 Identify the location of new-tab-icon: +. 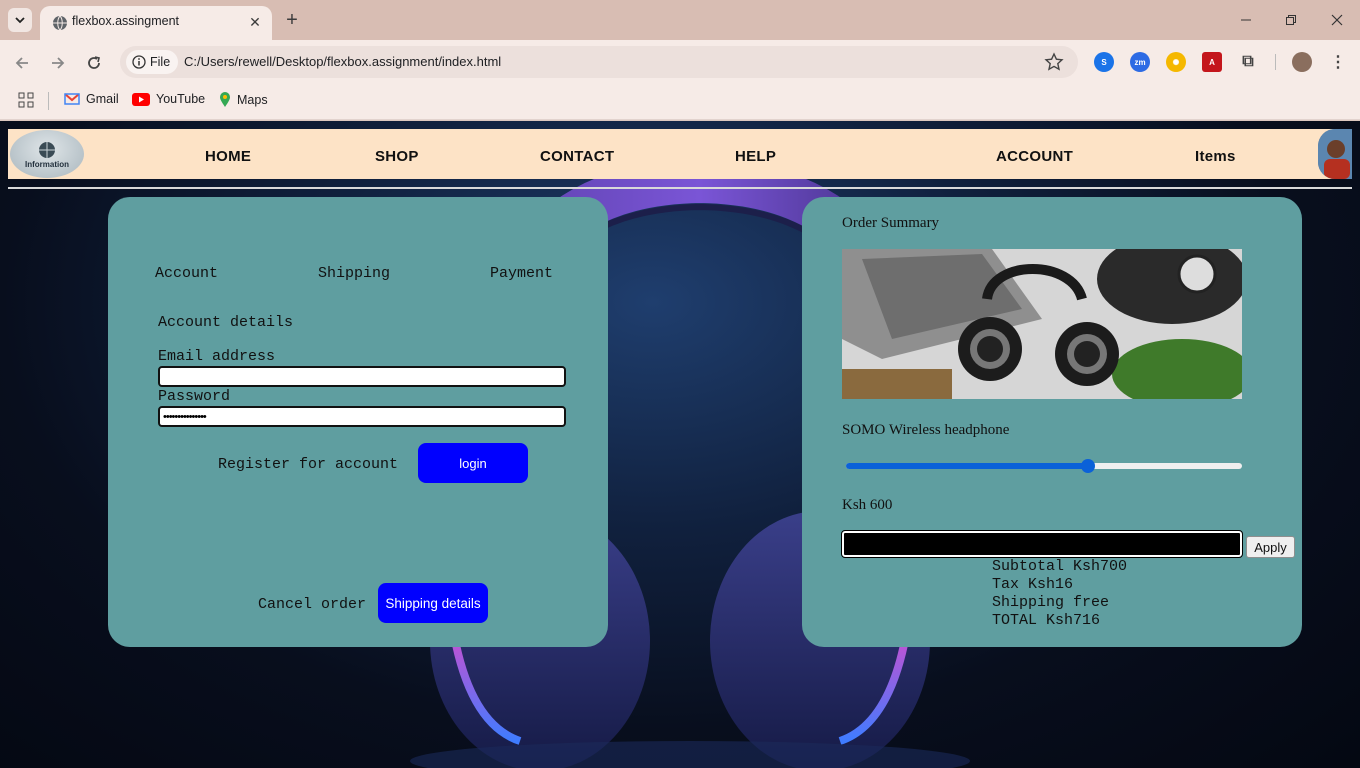
(292, 20).